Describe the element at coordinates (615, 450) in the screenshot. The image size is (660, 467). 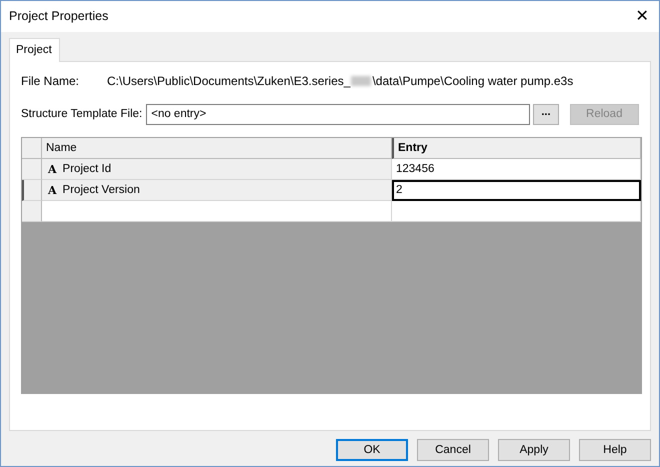
I see `dialog-button: Help` at that location.